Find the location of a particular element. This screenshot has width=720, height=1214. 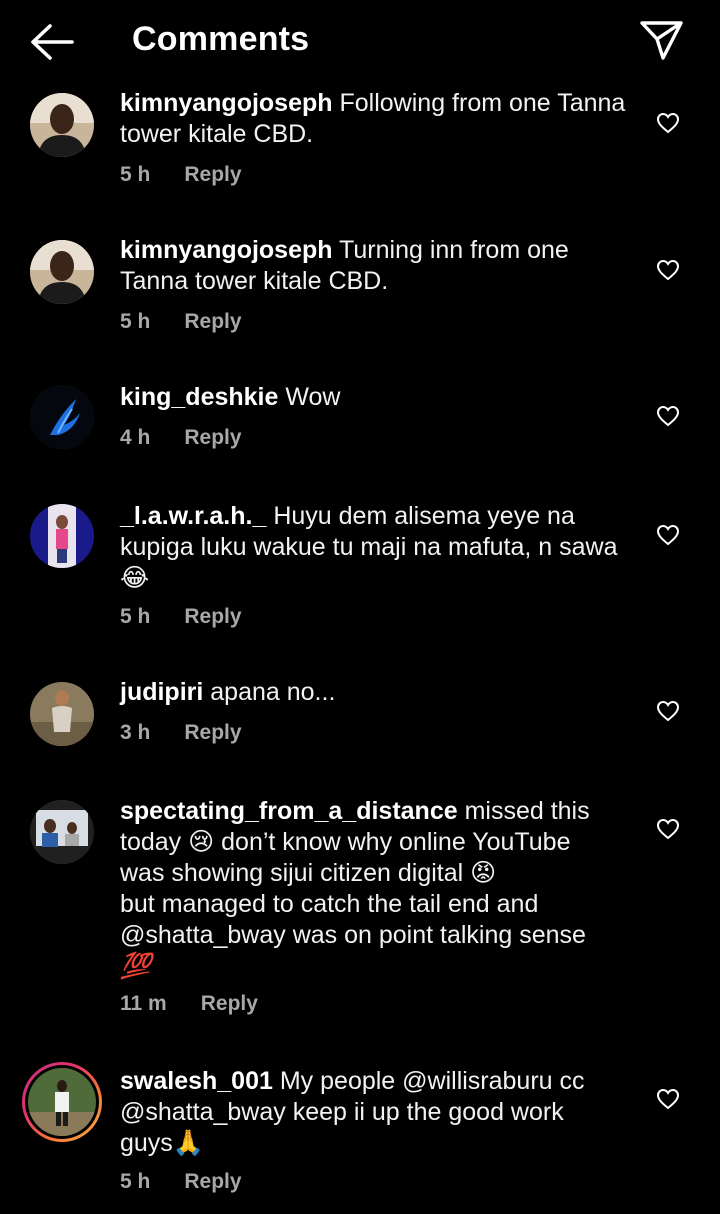

comment-text: missed this is located at coordinates (527, 811).